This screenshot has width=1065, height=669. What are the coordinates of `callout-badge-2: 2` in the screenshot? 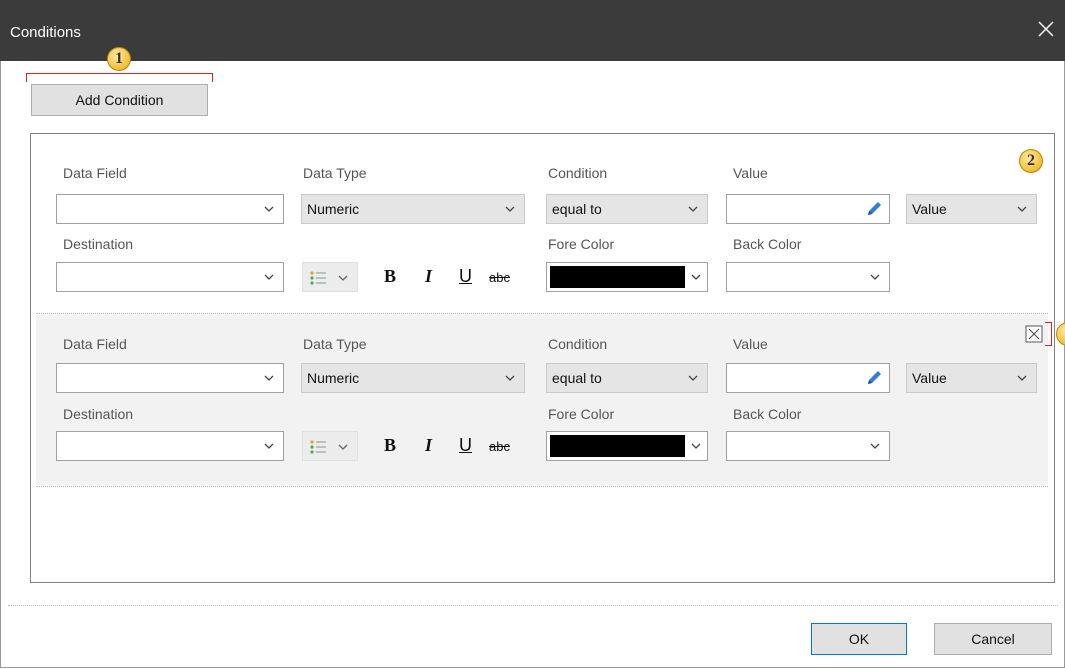 It's located at (1031, 161).